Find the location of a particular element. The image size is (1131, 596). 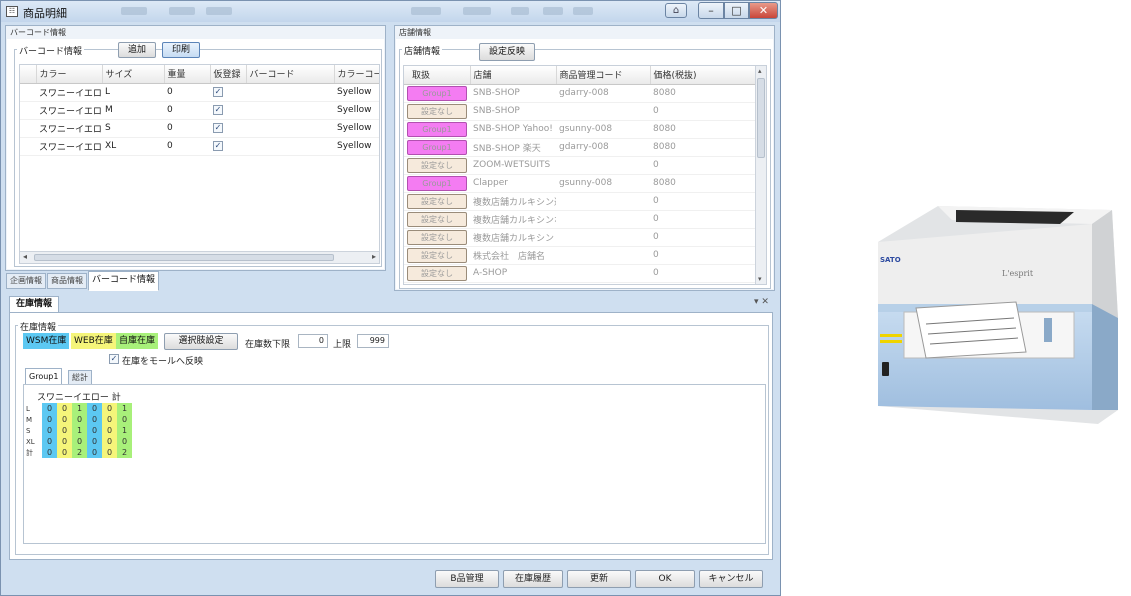

table-row: スワニーイエロ M 0 ✓ Syellow is located at coordinates (199, 110).